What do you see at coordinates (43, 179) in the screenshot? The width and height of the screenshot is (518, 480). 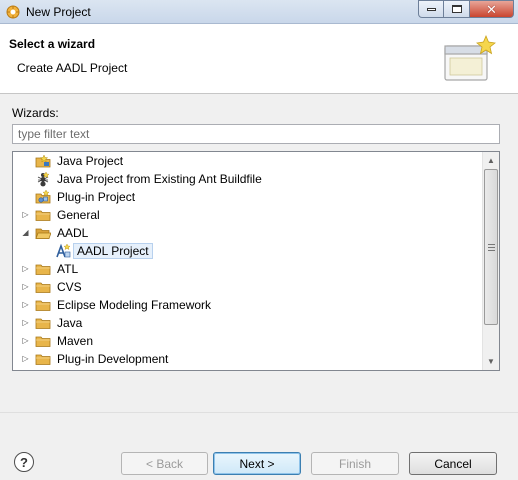 I see `ant-buildfile-icon` at bounding box center [43, 179].